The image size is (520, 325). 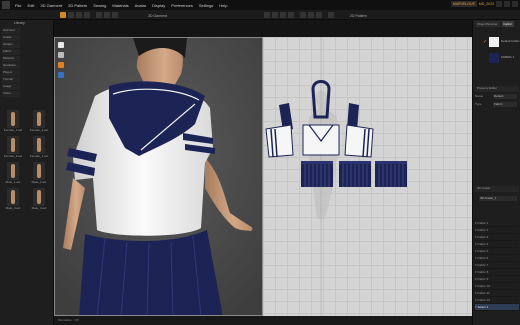 What do you see at coordinates (260, 15) in the screenshot?
I see `tool-bar` at bounding box center [260, 15].